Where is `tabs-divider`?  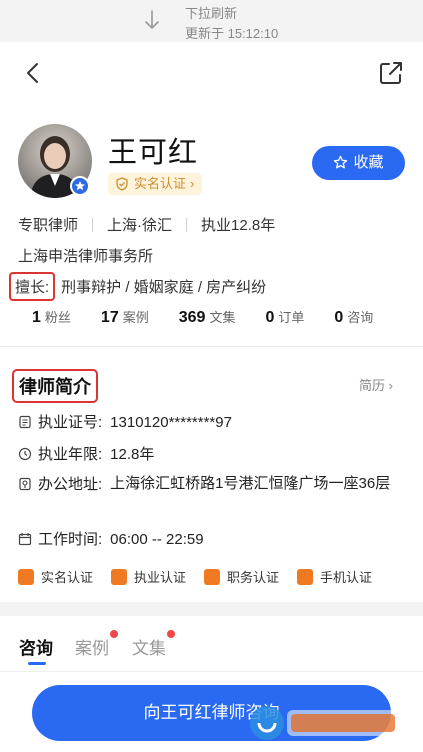 tabs-divider is located at coordinates (211, 671).